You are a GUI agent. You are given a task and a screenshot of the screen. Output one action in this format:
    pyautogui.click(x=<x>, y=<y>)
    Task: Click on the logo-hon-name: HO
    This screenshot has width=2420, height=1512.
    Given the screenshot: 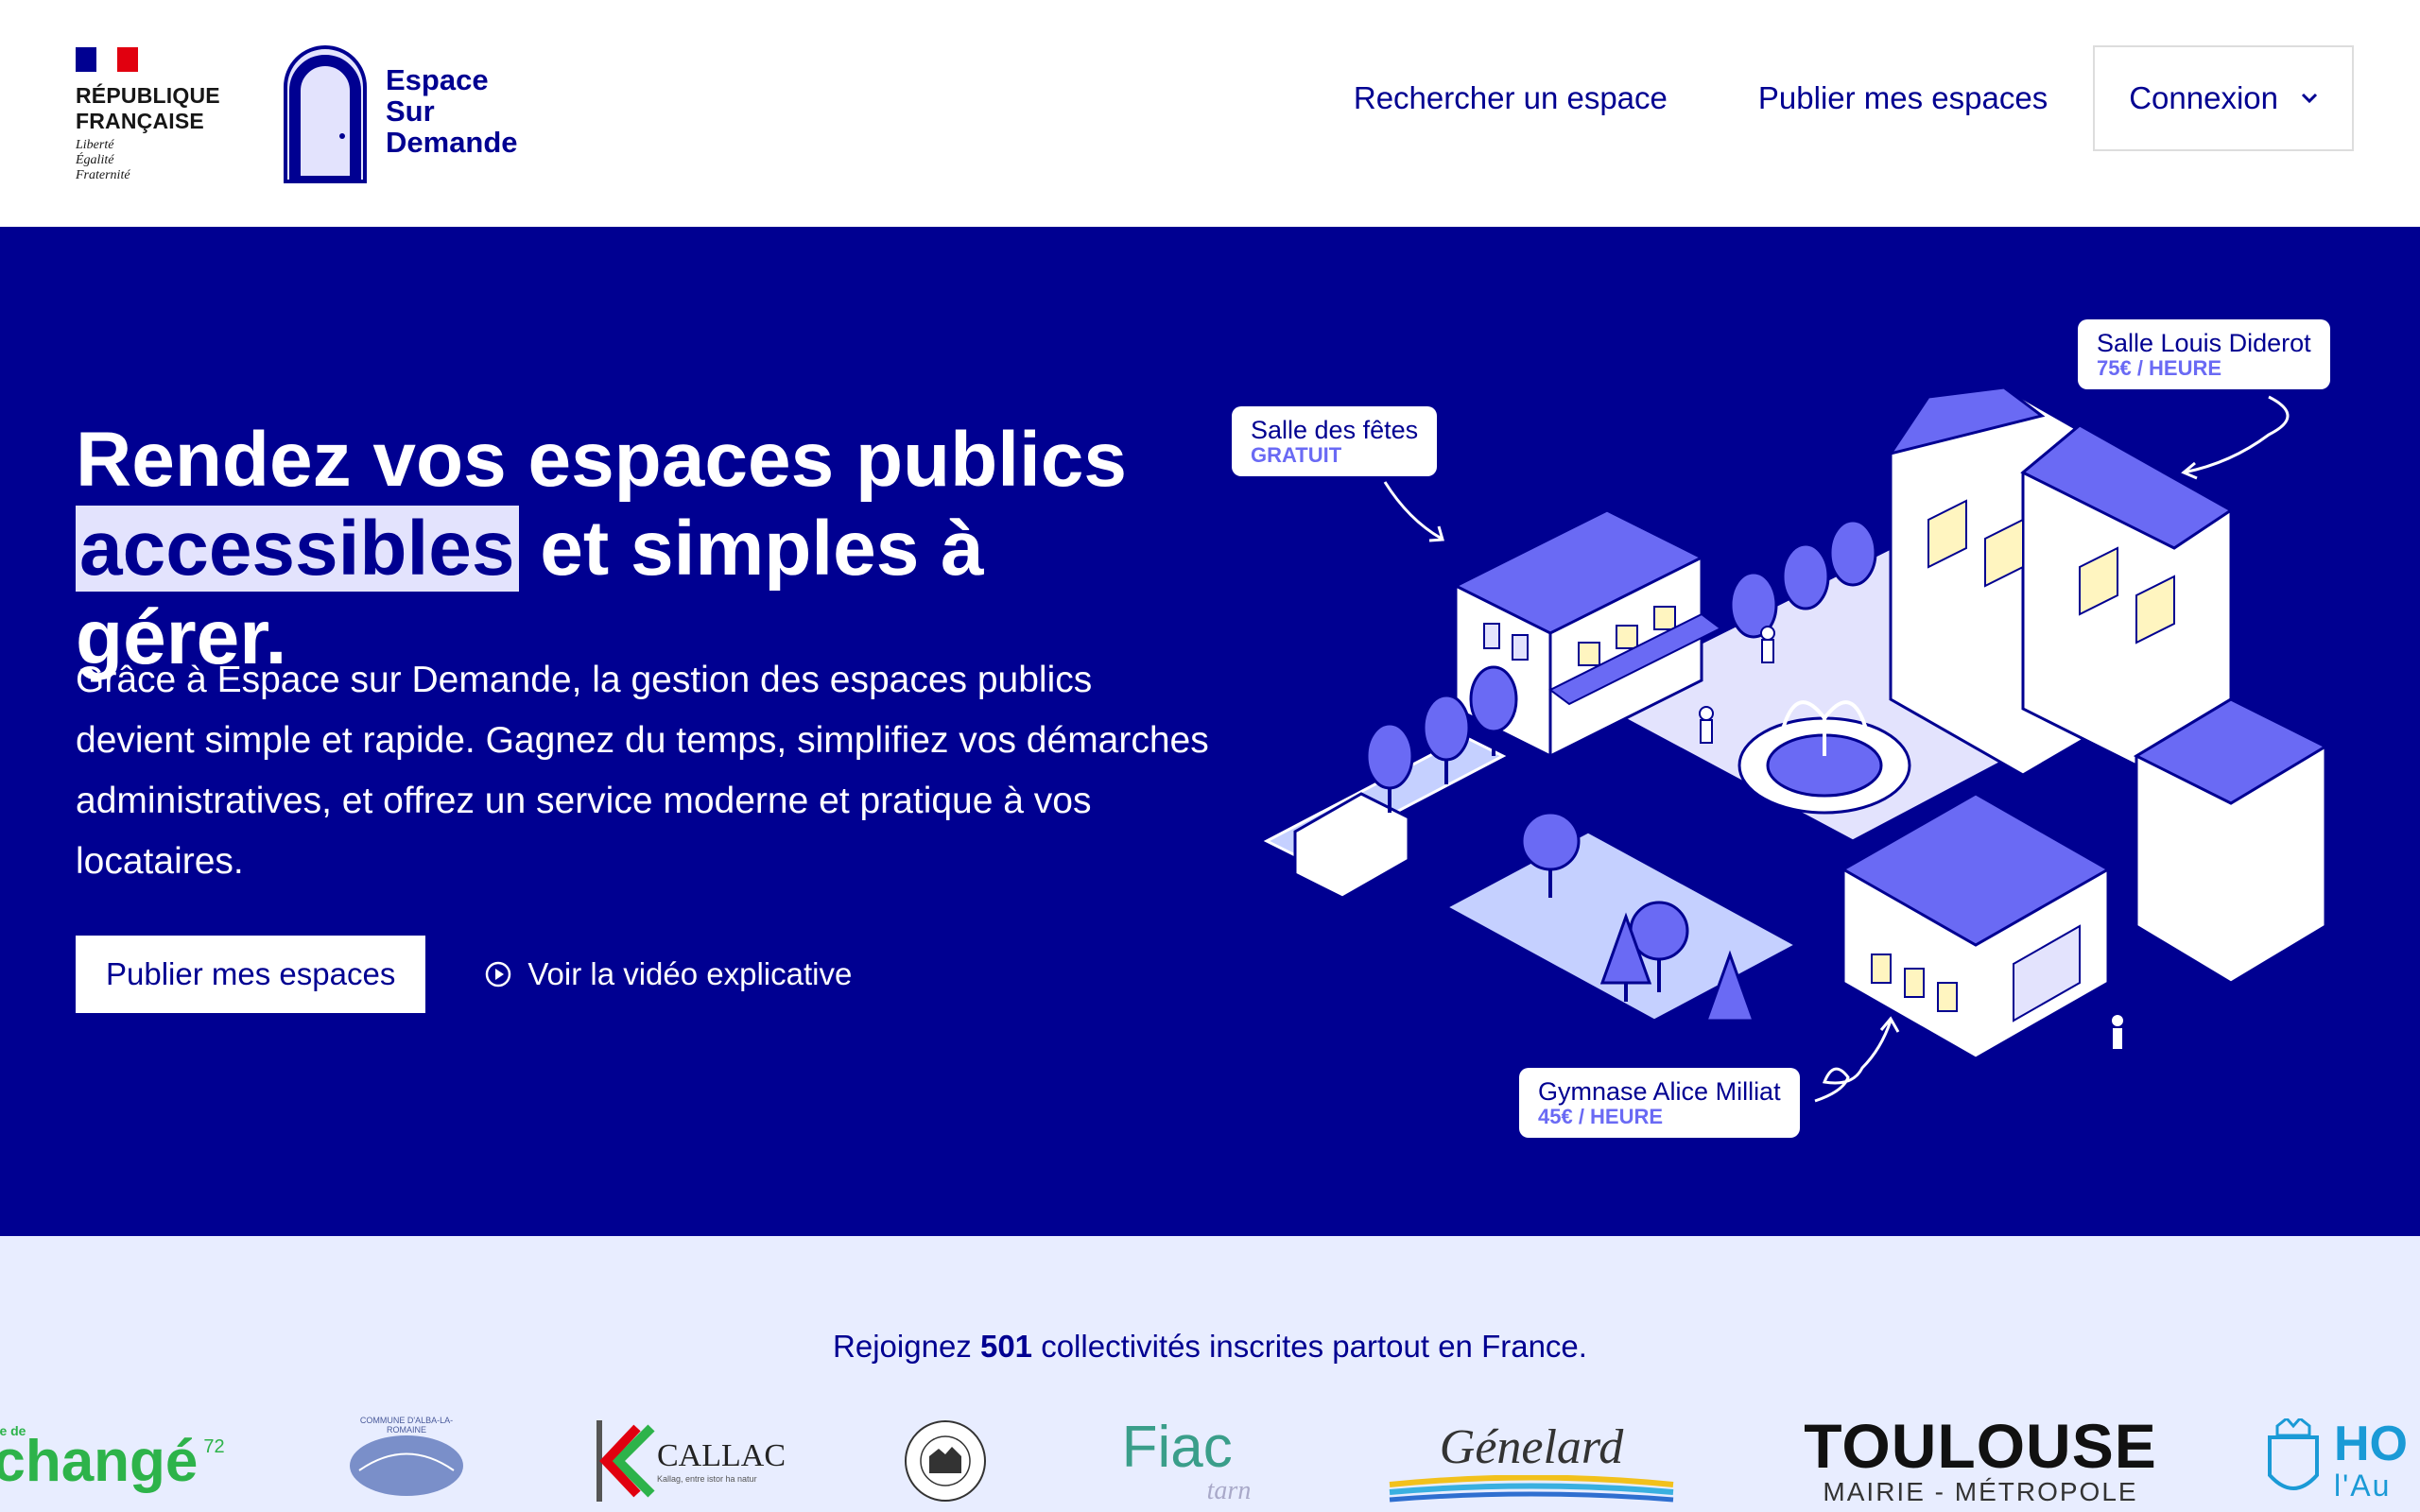 What is the action you would take?
    pyautogui.click(x=2371, y=1443)
    